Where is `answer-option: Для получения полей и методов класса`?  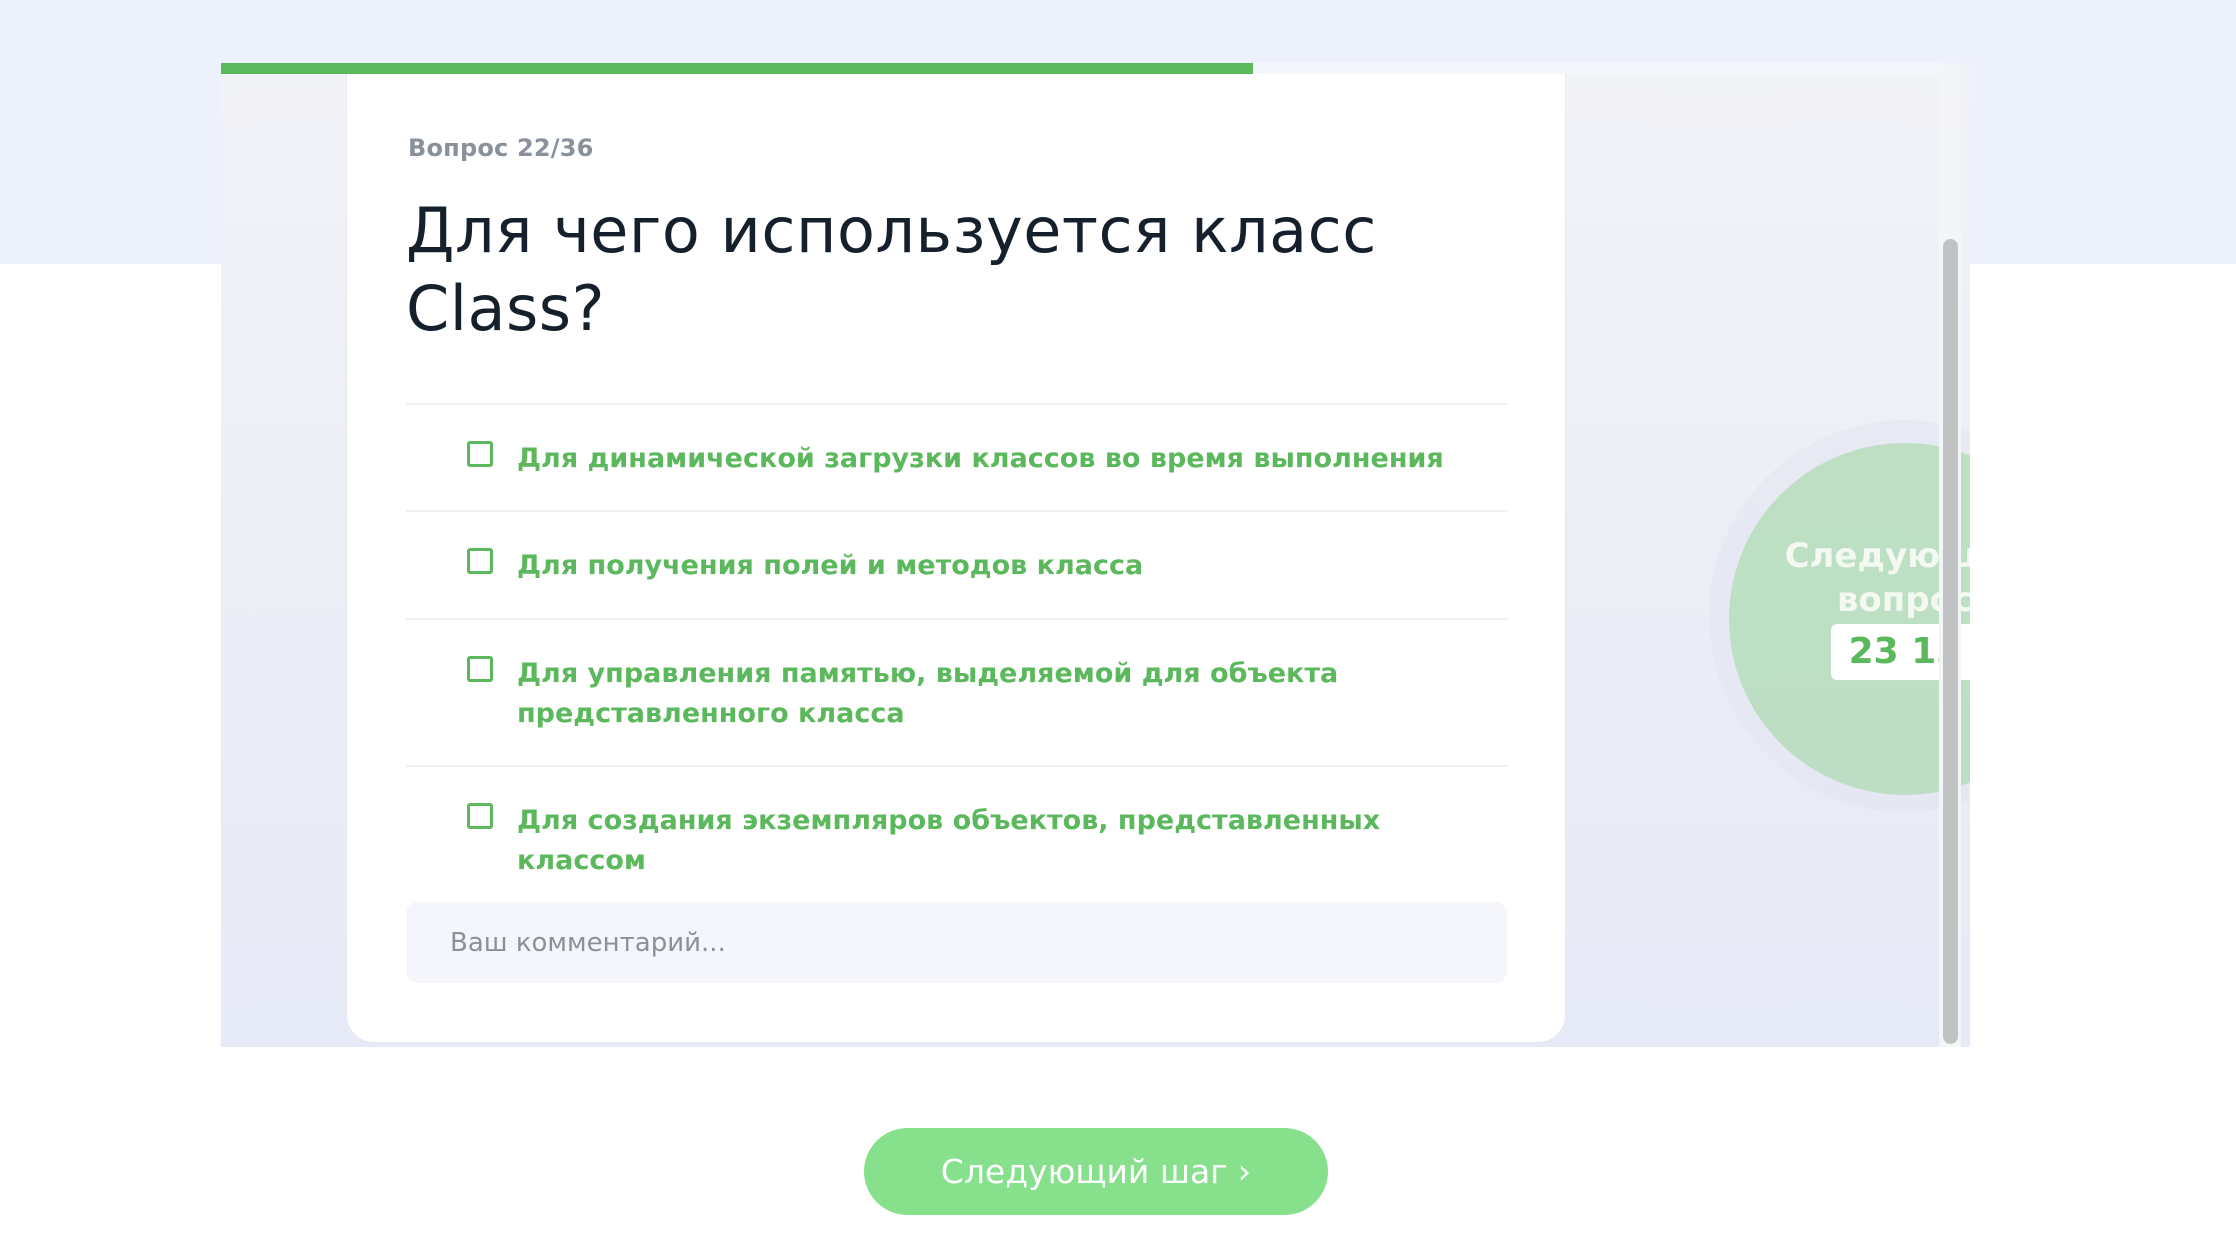
answer-option: Для получения полей и методов класса is located at coordinates (956, 564).